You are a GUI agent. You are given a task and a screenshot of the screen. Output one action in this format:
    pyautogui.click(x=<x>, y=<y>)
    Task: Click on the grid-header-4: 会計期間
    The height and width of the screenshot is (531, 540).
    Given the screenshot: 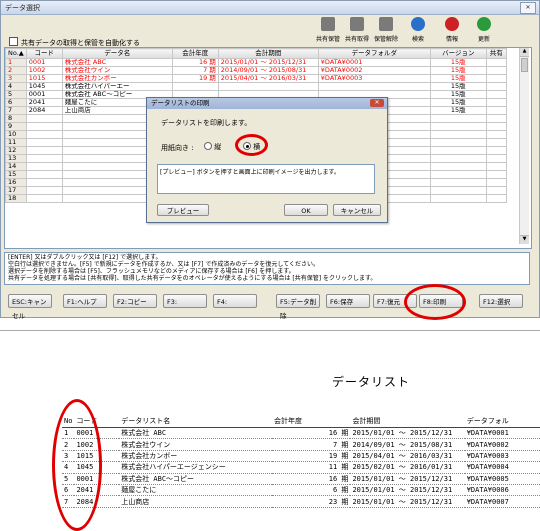 What is the action you would take?
    pyautogui.click(x=268, y=53)
    